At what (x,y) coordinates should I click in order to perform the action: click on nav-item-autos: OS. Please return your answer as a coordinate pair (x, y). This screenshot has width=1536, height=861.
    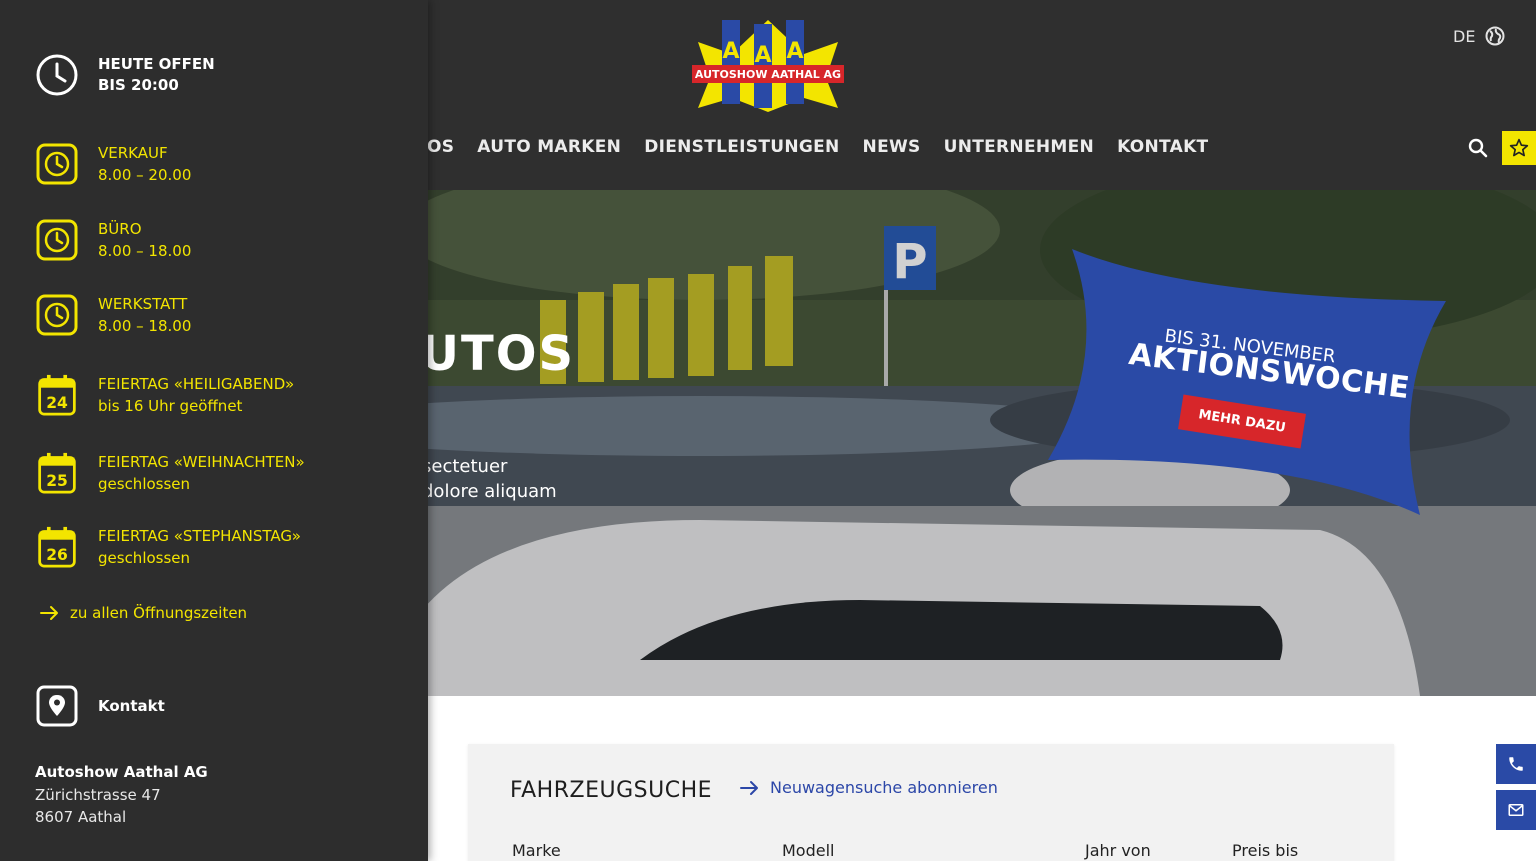
    Looking at the image, I should click on (440, 147).